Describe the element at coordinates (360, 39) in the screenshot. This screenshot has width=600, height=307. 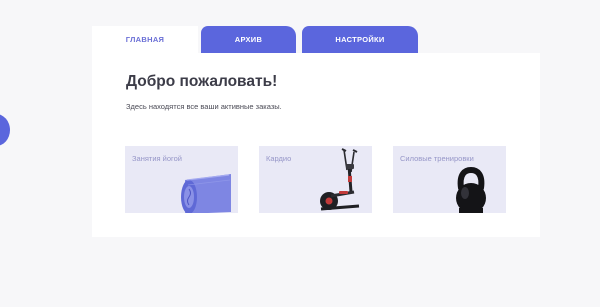
I see `tab-settings: НАСТРОЙКИ` at that location.